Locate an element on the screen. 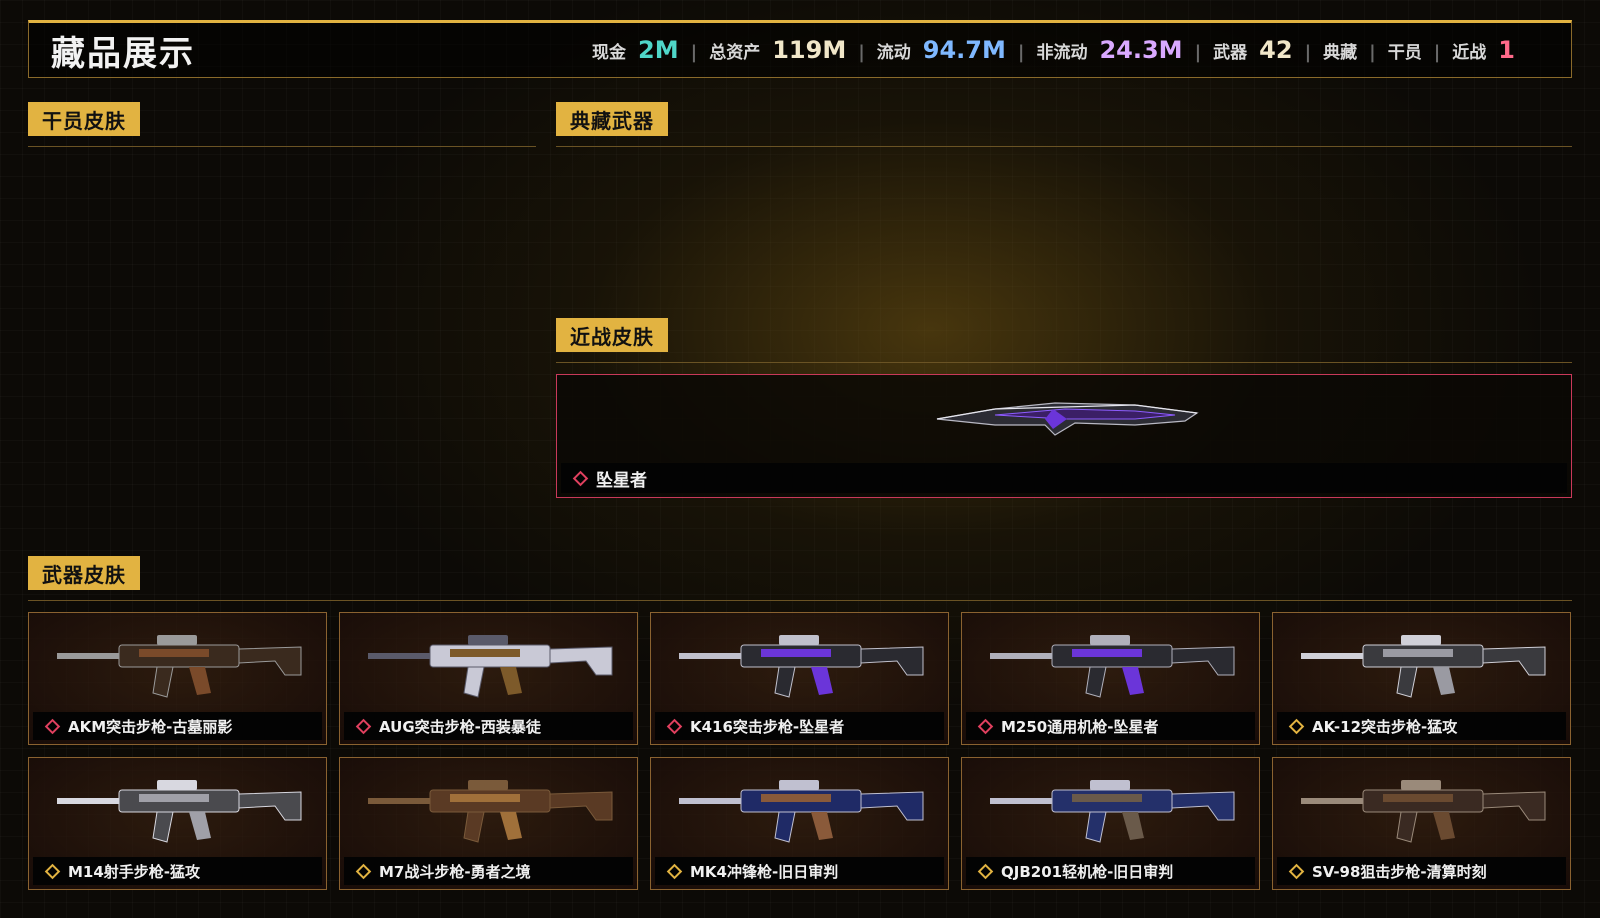 This screenshot has height=918, width=1600. melee-value: 1 is located at coordinates (1506, 50).